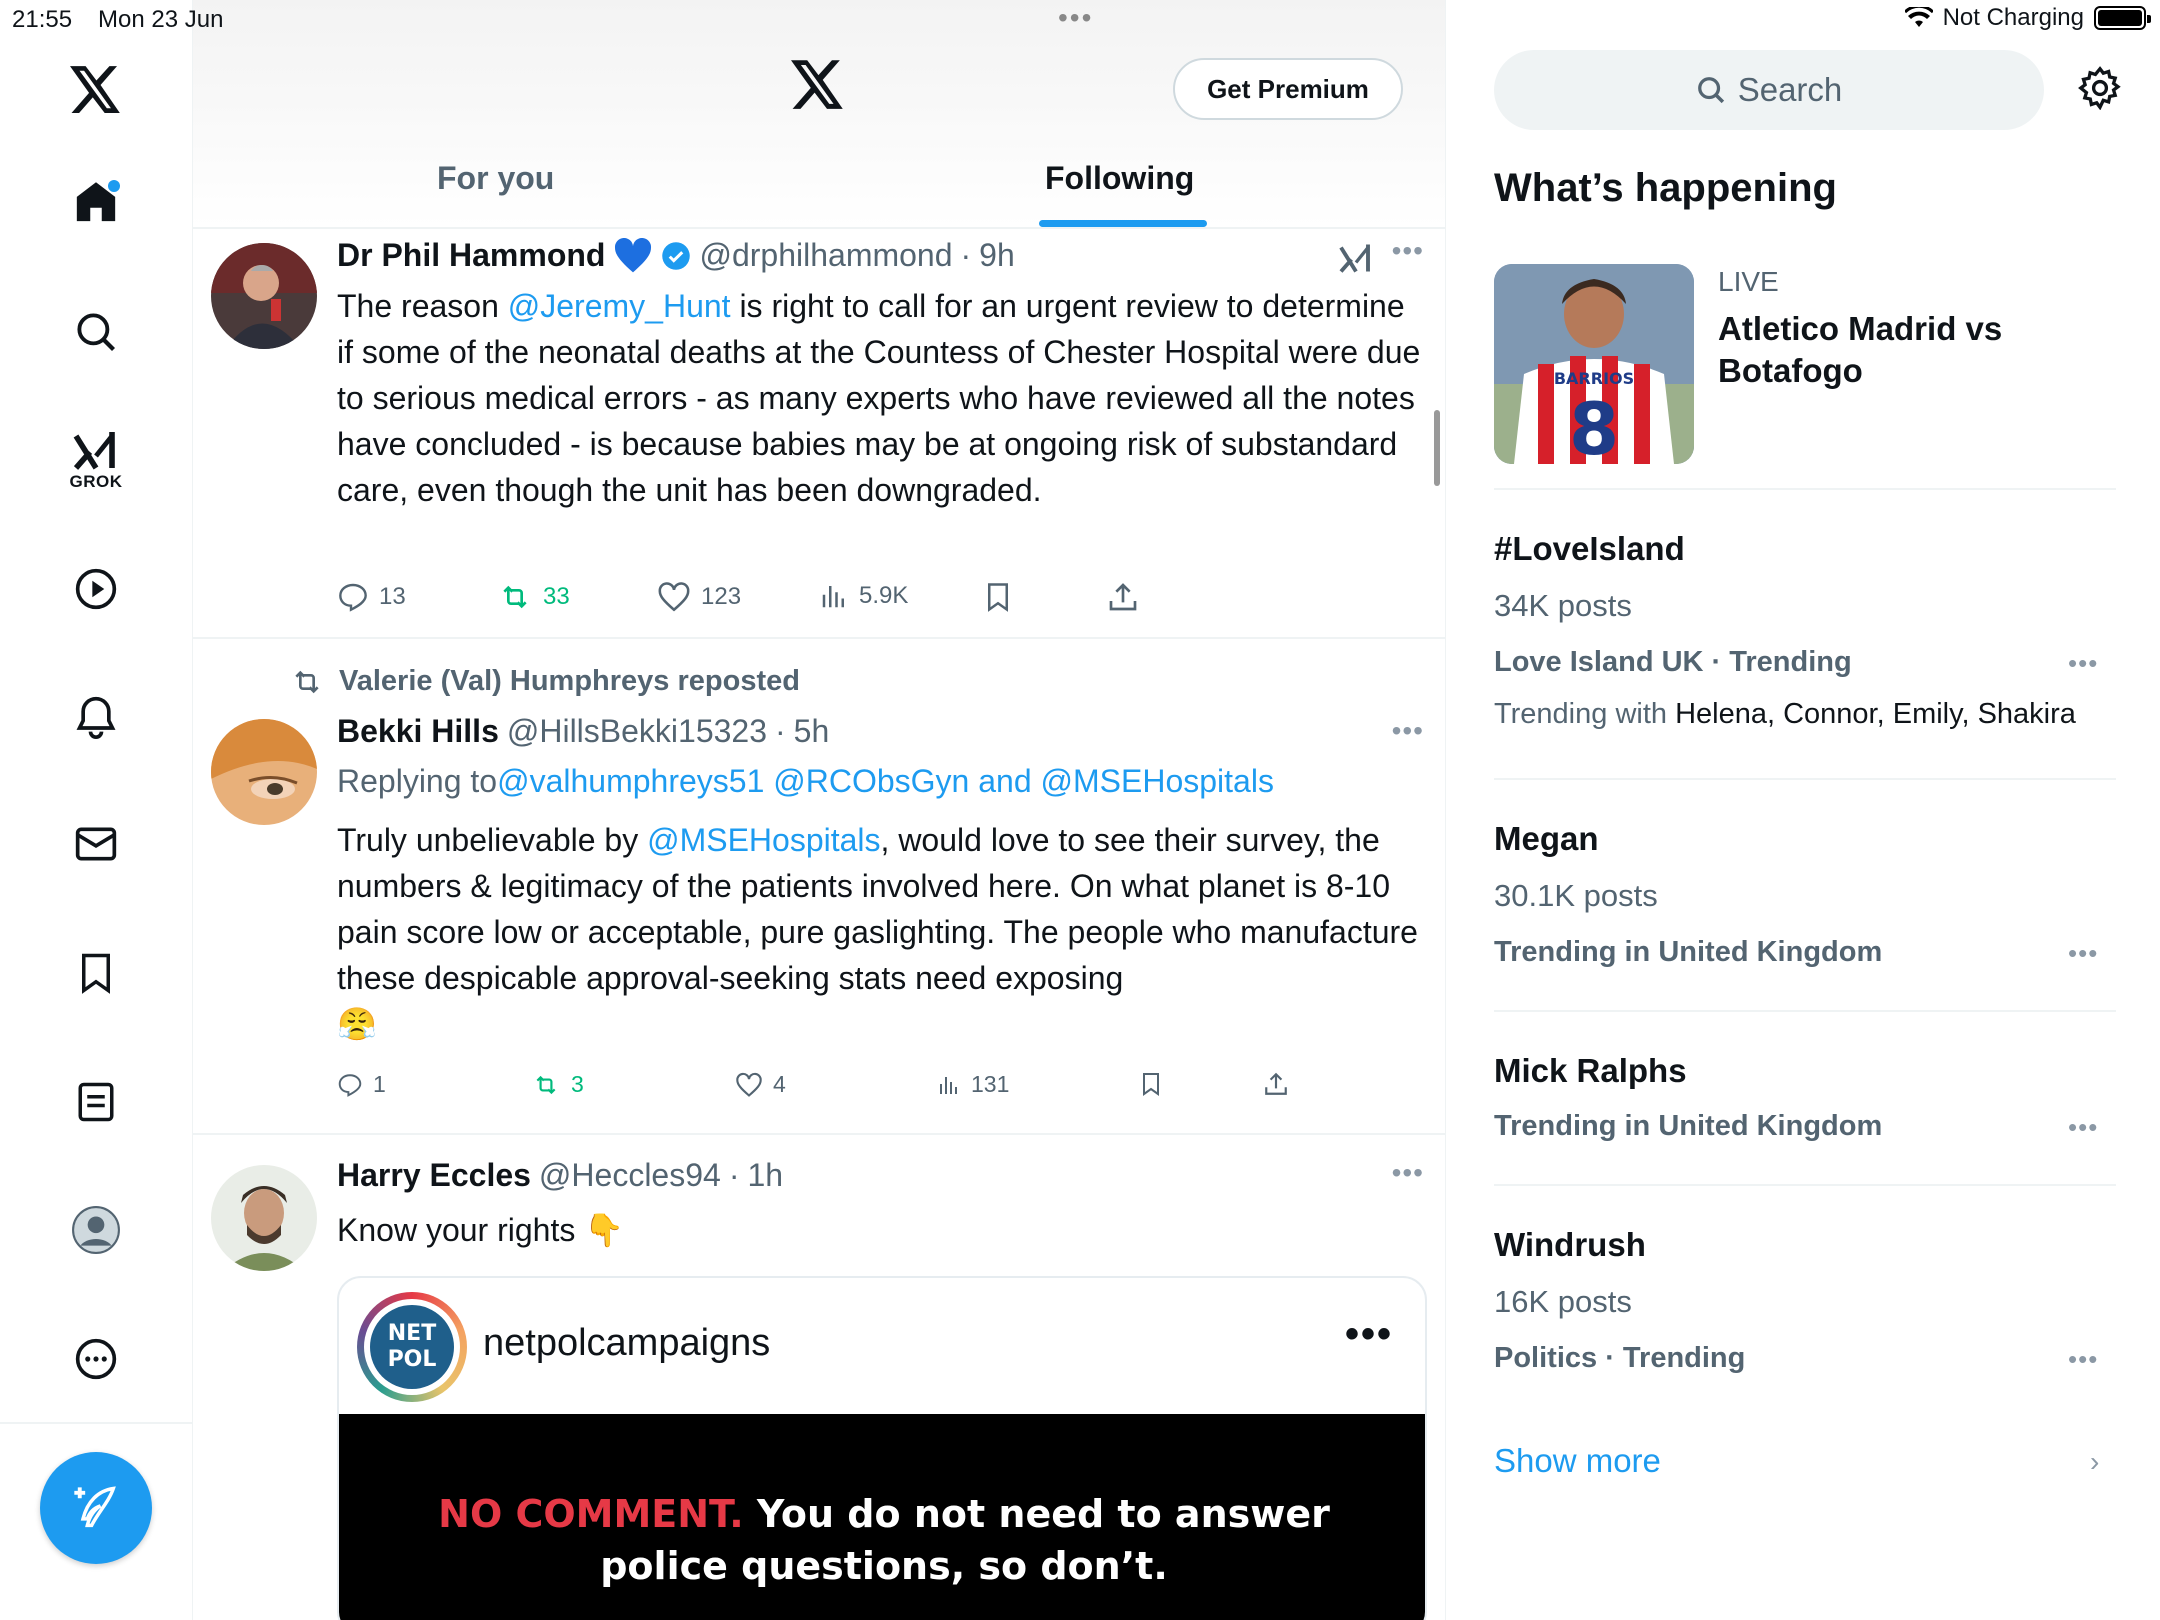 The width and height of the screenshot is (2160, 1620). I want to click on media-text-line1: You do not need to answer, so click(1036, 1514).